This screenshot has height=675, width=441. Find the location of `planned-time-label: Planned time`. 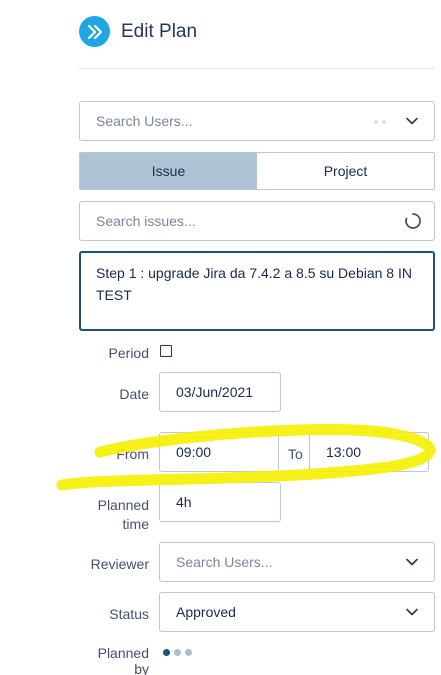

planned-time-label: Planned time is located at coordinates (123, 514).